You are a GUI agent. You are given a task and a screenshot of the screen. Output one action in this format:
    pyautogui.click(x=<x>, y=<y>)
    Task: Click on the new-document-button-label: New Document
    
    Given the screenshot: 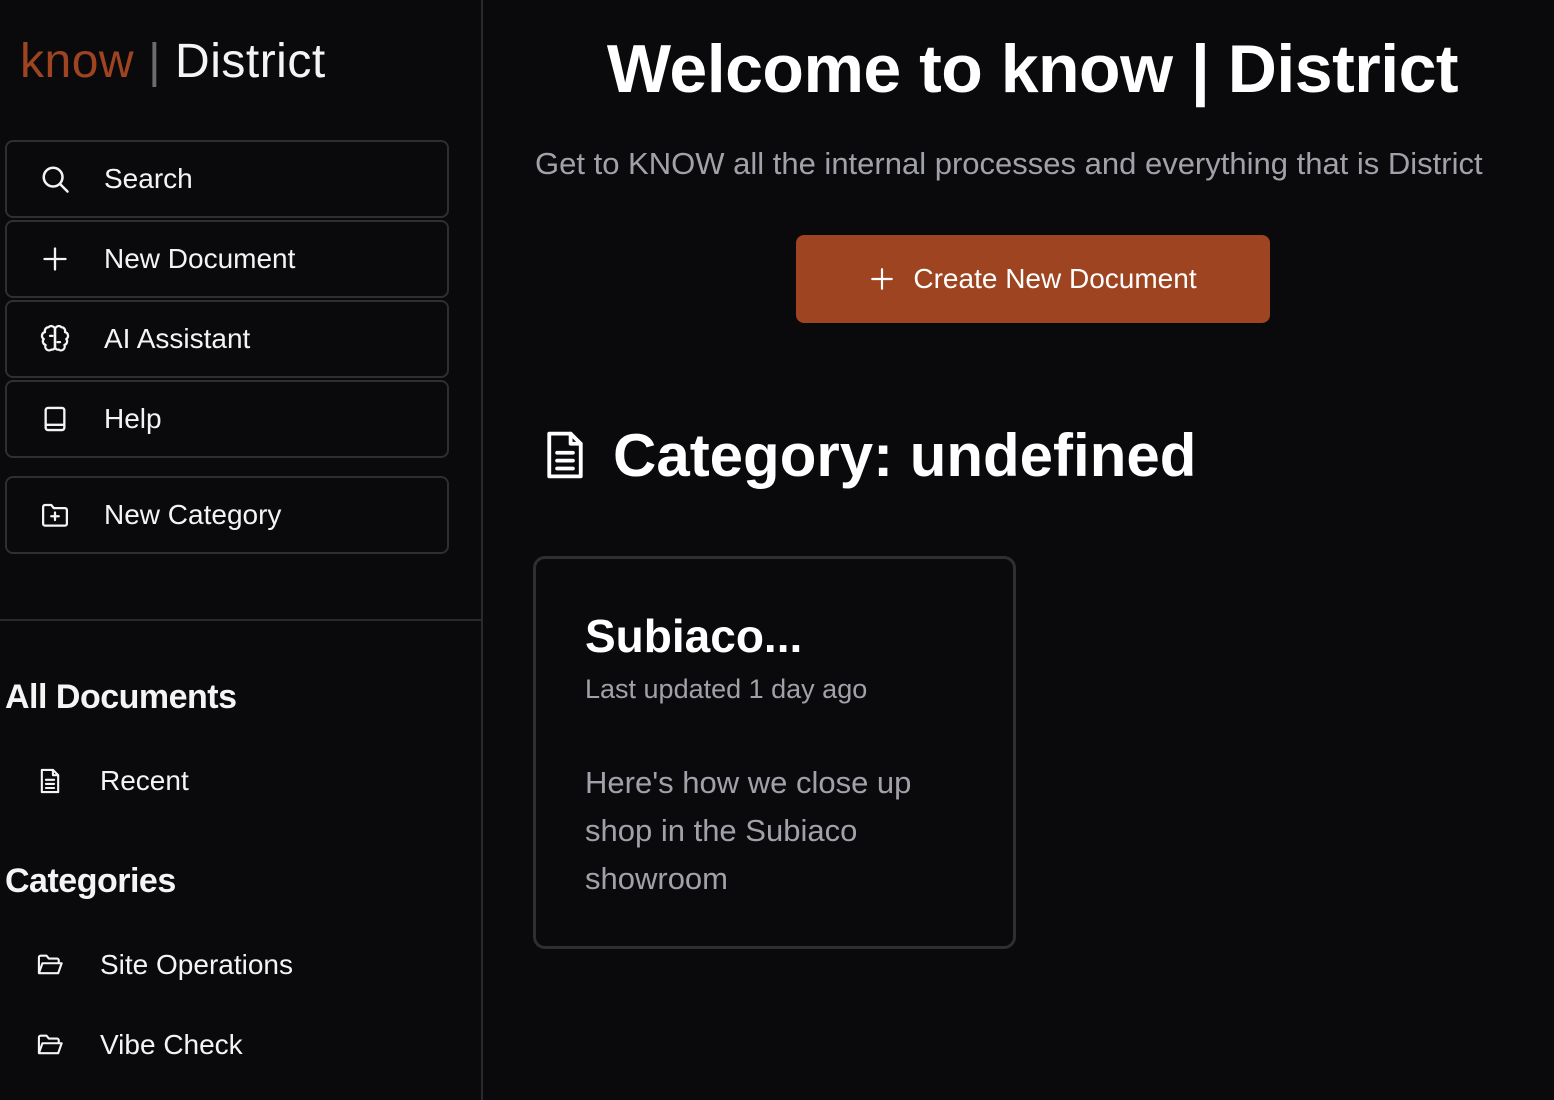 What is the action you would take?
    pyautogui.click(x=200, y=258)
    